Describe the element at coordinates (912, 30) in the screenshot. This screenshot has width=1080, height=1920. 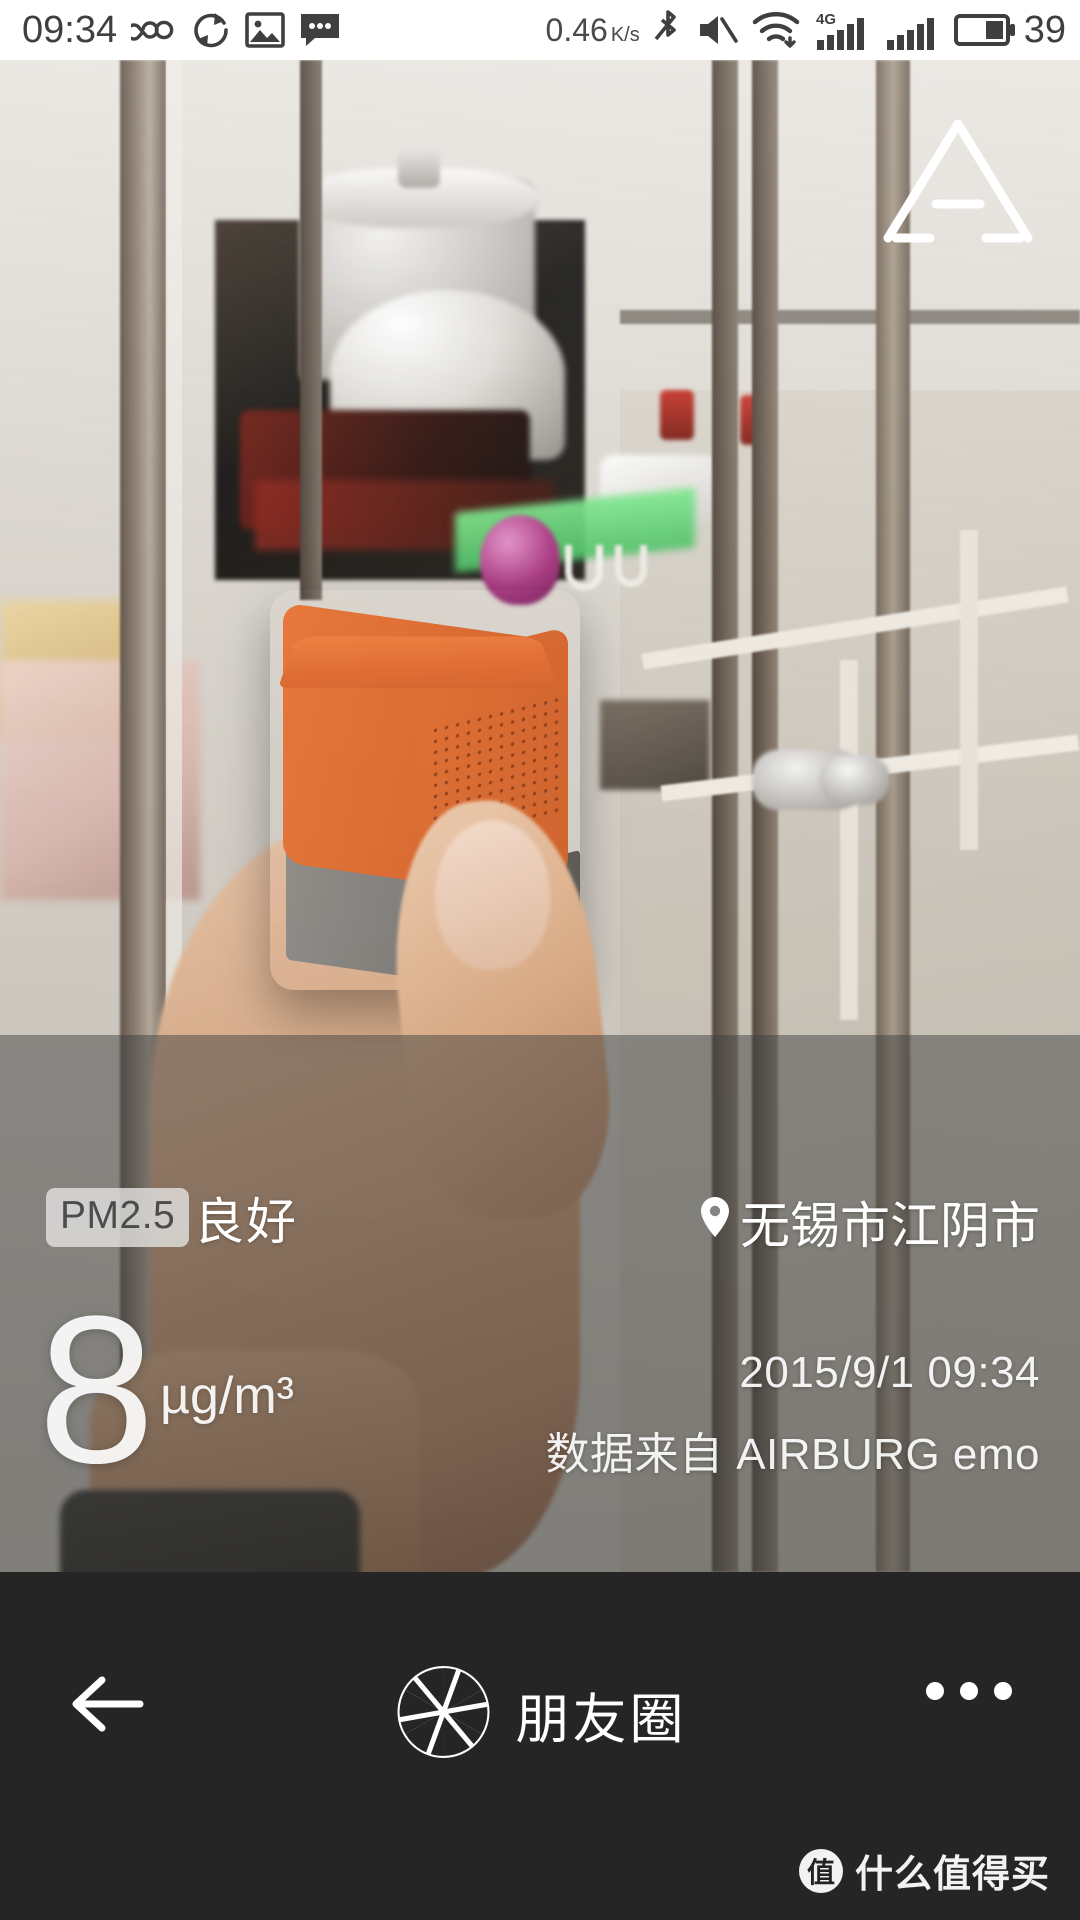
I see `signal-bars-icon` at that location.